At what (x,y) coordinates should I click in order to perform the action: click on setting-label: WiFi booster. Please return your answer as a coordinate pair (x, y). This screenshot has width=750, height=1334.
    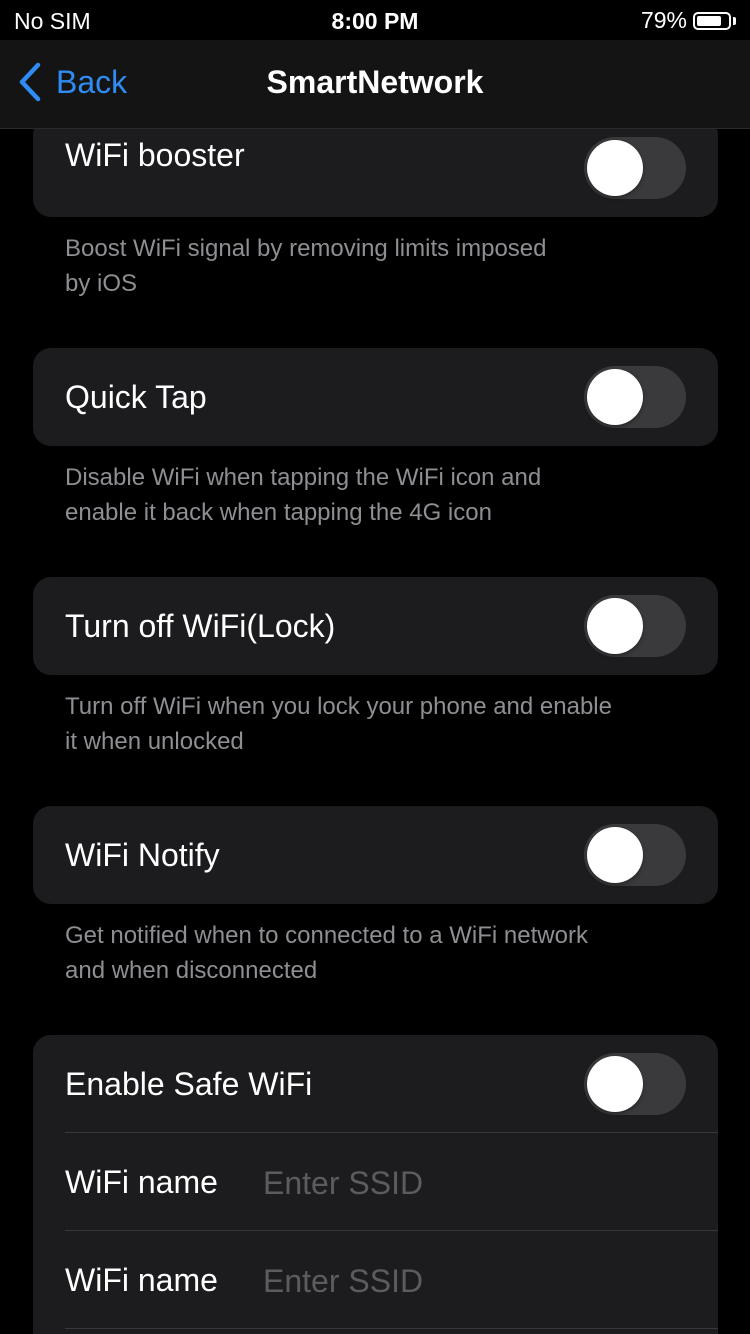
    Looking at the image, I should click on (155, 155).